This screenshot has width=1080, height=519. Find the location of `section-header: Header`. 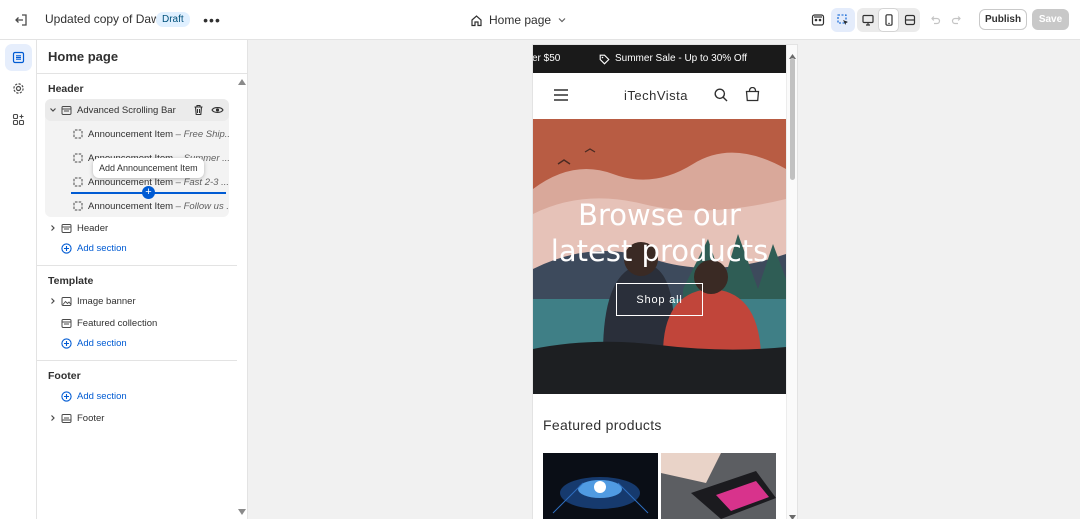

section-header: Header is located at coordinates (77, 228).